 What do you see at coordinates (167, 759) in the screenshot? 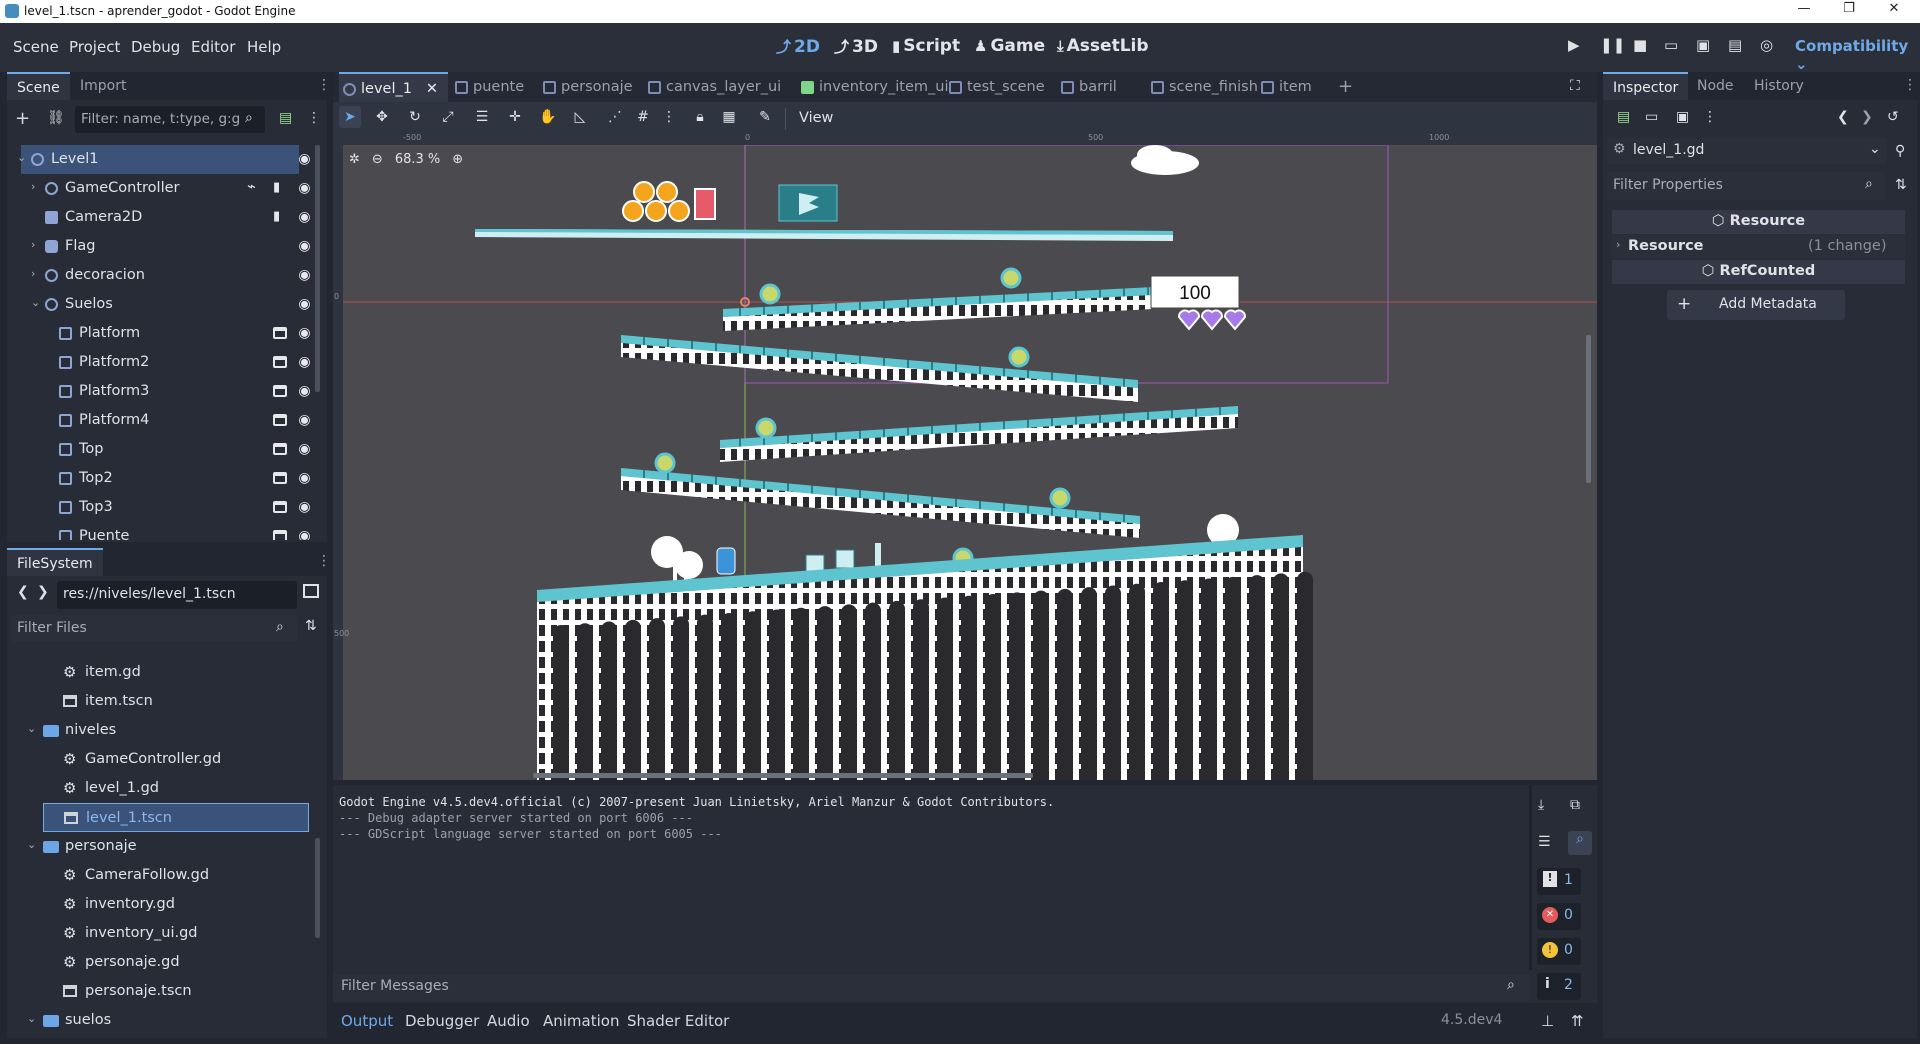
I see `file-item: ⚙ GameController.gd` at bounding box center [167, 759].